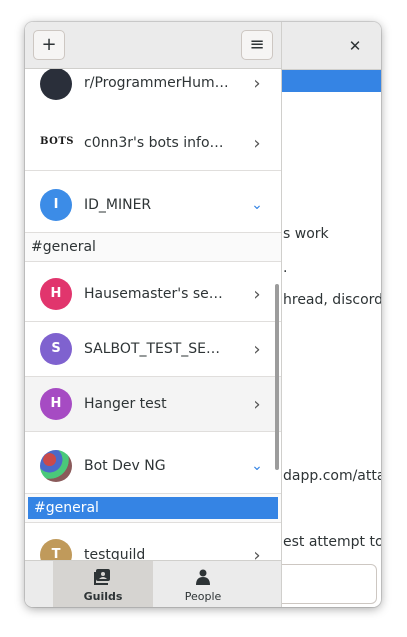 The width and height of the screenshot is (407, 637). I want to click on guild-row: H Hausemaster's se… ›, so click(153, 294).